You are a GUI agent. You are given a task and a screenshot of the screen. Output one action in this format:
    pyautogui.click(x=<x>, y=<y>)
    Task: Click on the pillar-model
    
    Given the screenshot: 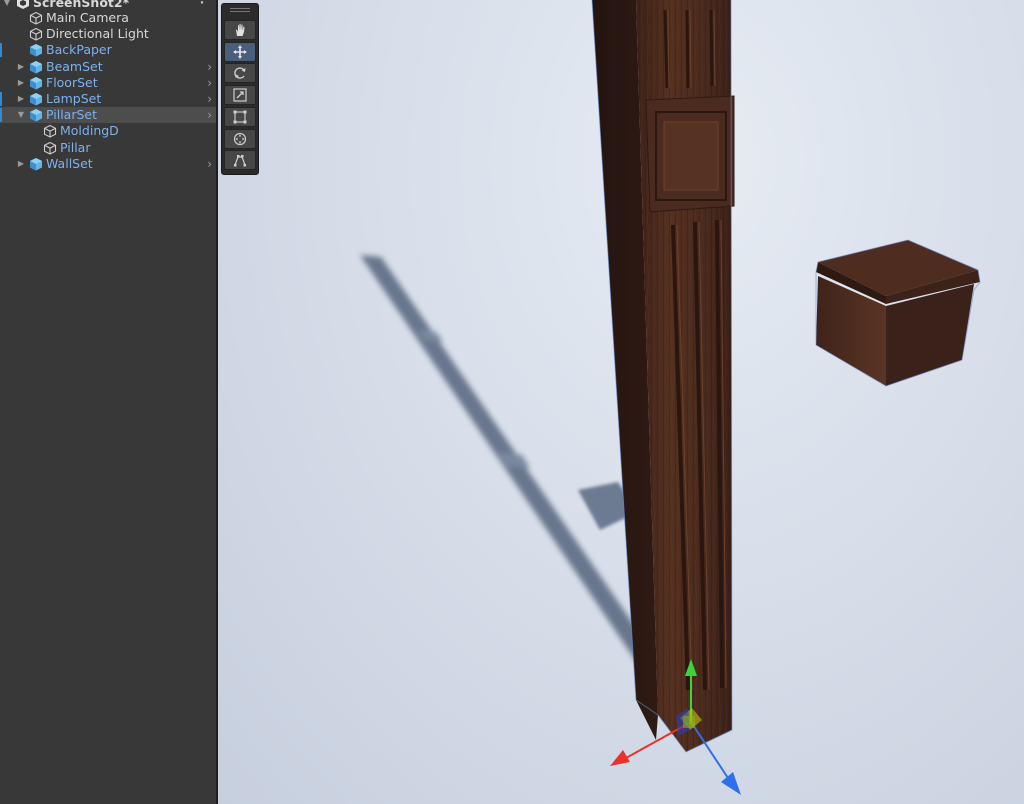 What is the action you would take?
    pyautogui.click(x=663, y=376)
    